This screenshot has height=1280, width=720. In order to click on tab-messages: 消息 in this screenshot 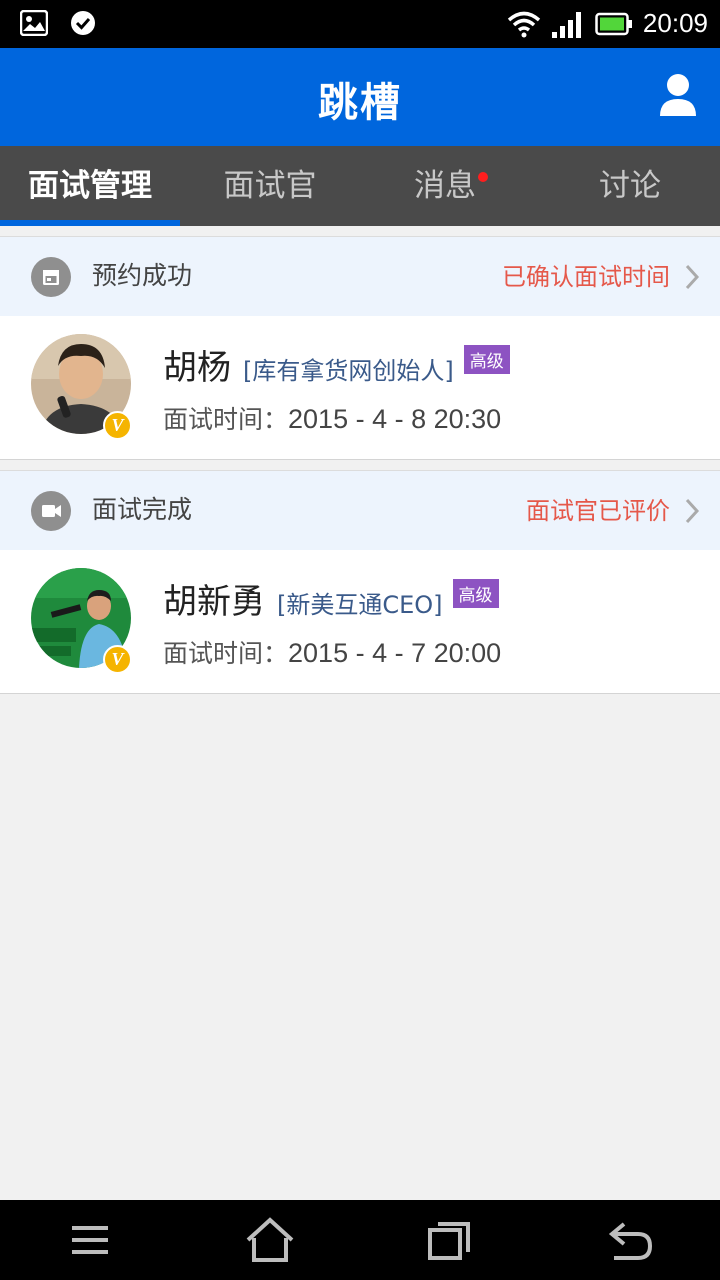, I will do `click(445, 186)`.